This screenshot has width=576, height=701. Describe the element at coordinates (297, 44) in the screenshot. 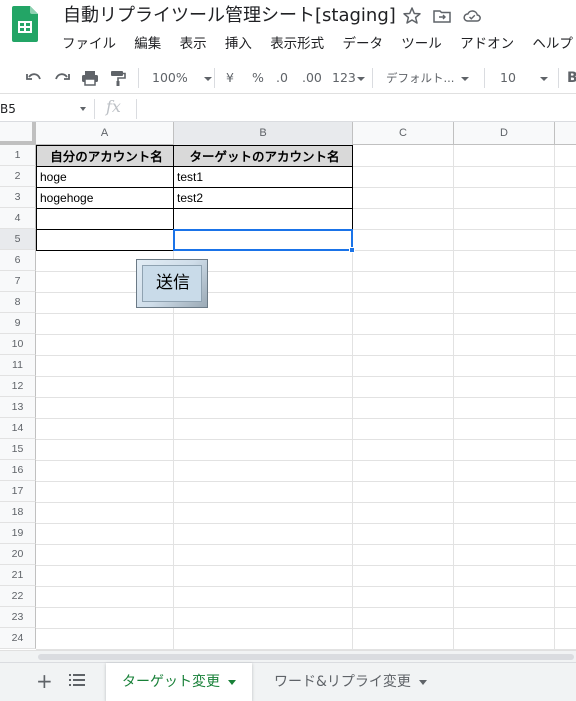

I see `menu-format: 表示形式` at that location.